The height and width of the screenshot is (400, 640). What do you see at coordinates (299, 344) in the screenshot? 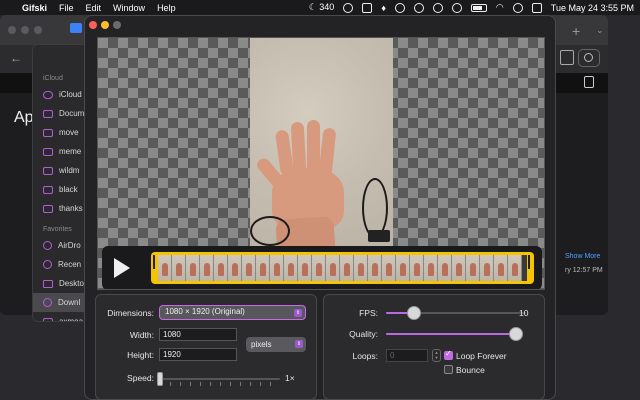
I see `chevron-updown-icon: ⇕` at bounding box center [299, 344].